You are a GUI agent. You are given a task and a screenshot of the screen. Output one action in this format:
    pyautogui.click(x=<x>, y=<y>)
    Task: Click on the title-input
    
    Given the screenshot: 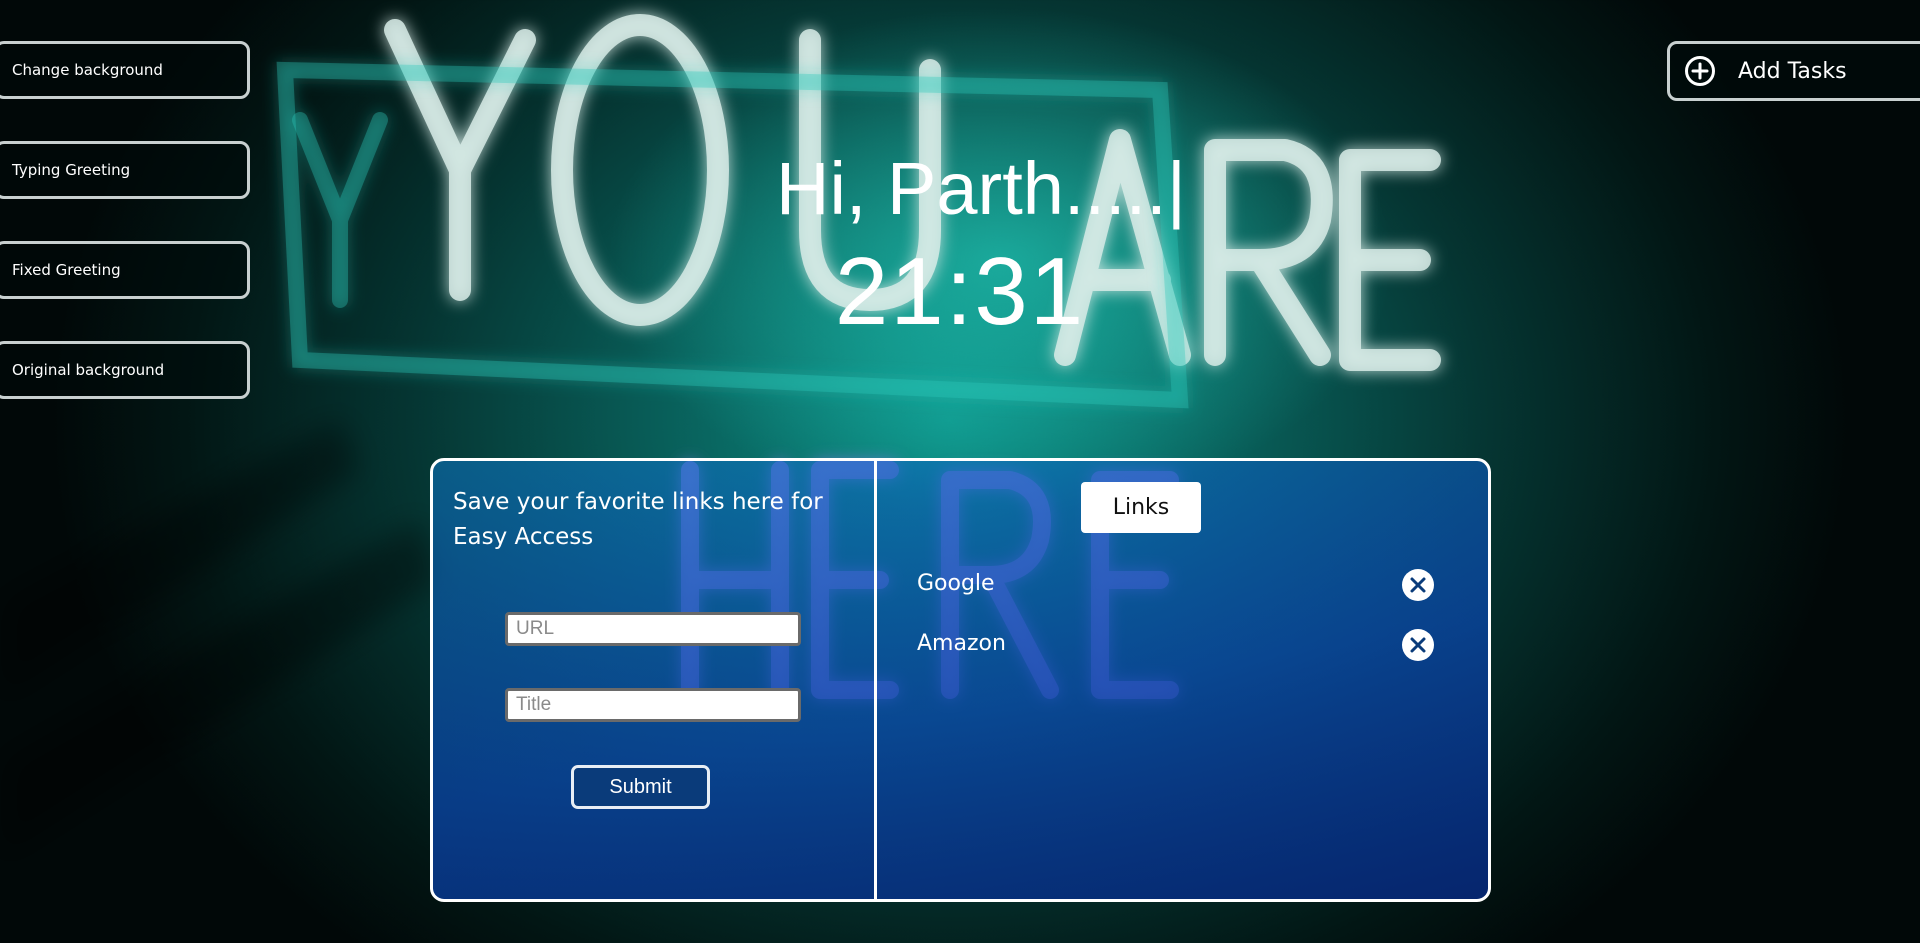 What is the action you would take?
    pyautogui.click(x=653, y=705)
    